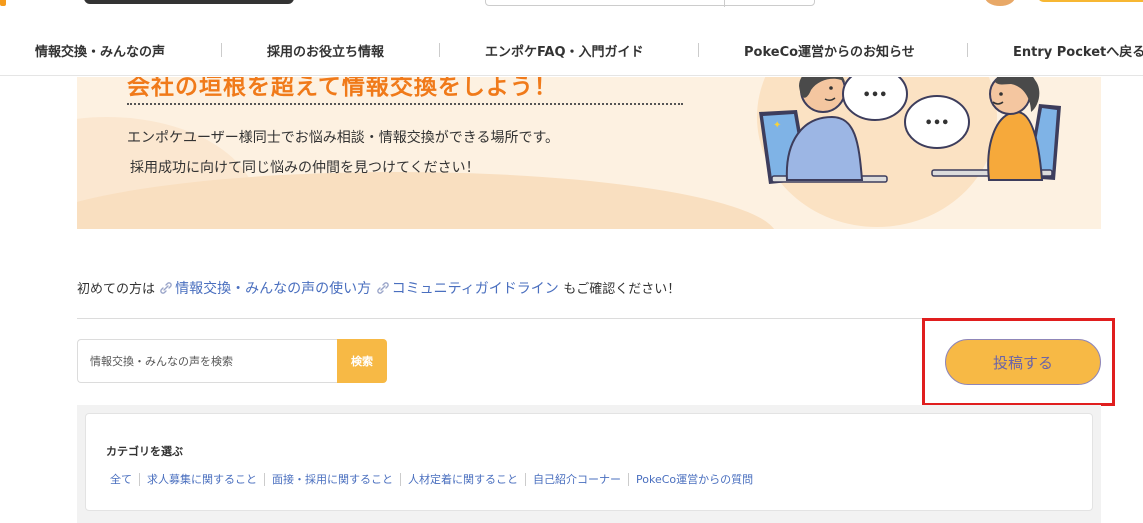 The height and width of the screenshot is (523, 1143). I want to click on category-title: カテゴリを選ぶ, so click(144, 451).